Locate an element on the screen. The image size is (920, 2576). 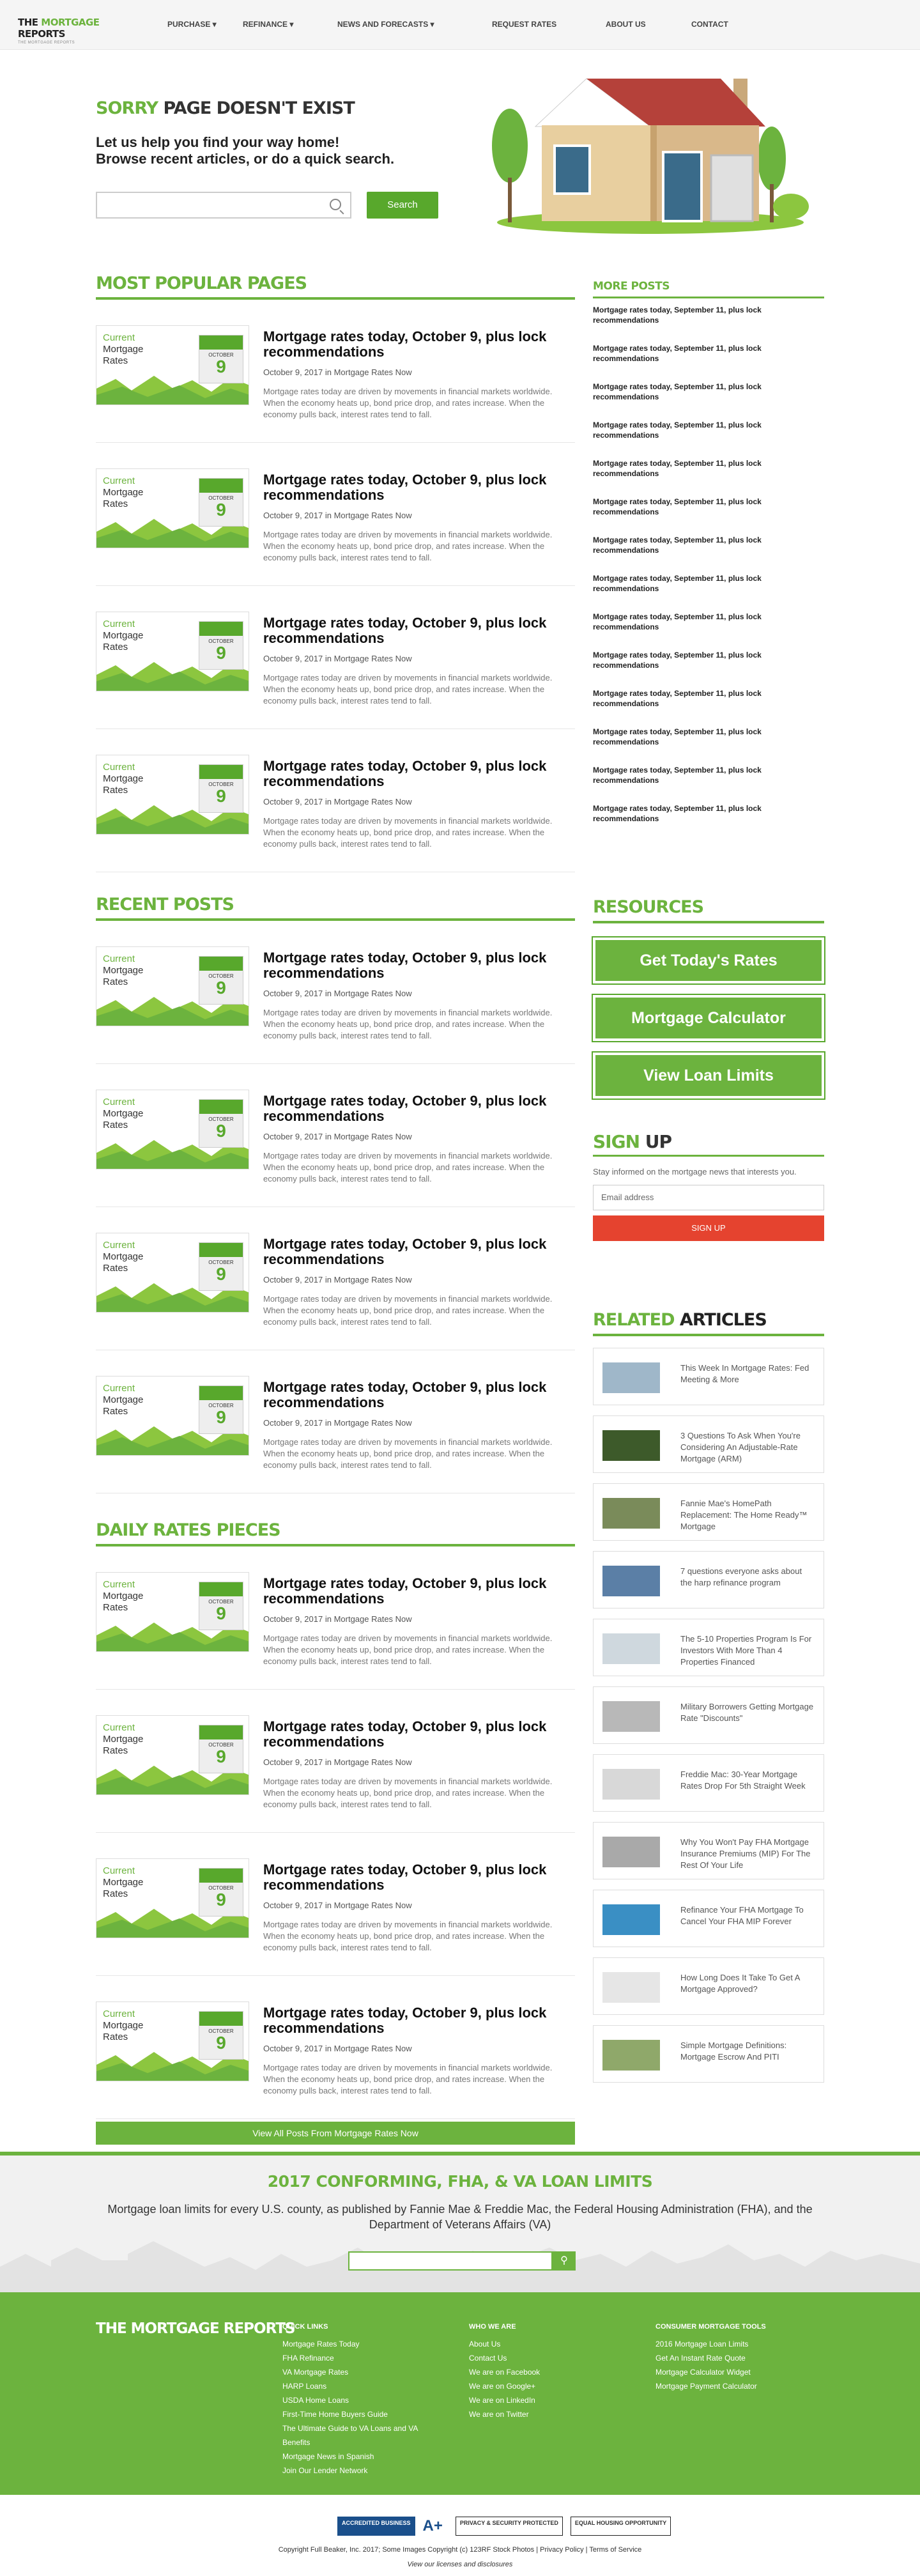
footer-quick-link: Join Our Lender Network is located at coordinates (359, 2471).